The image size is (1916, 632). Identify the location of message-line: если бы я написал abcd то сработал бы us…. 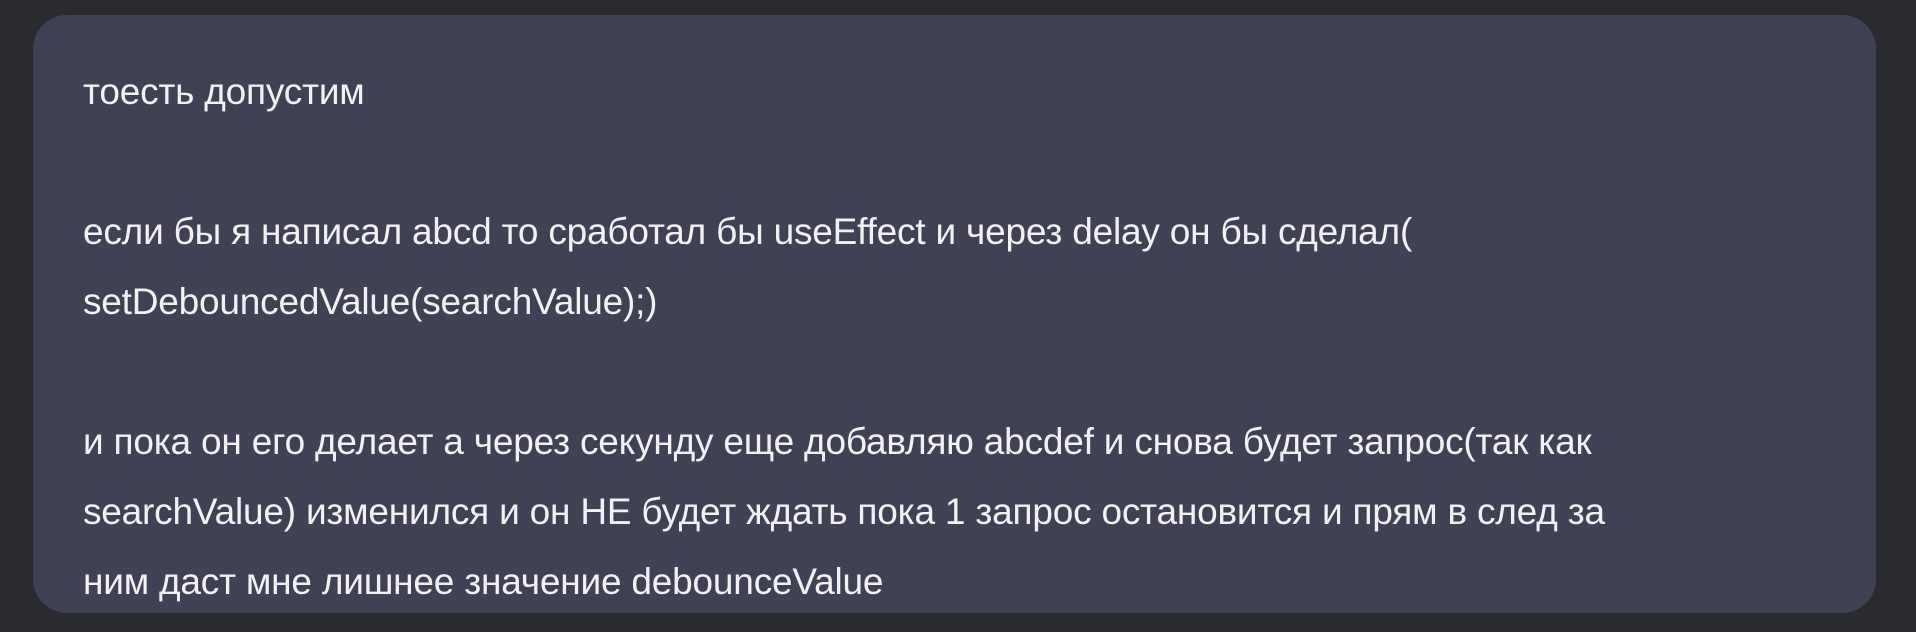
(748, 231).